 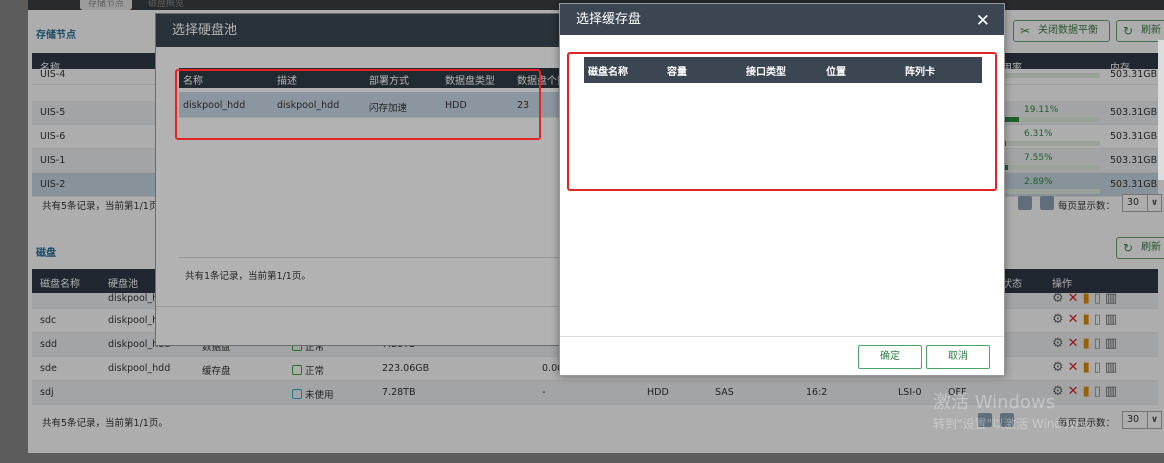 I want to click on activation-watermark-text: 转到"设置"以激活 Windows。, so click(x=1015, y=424).